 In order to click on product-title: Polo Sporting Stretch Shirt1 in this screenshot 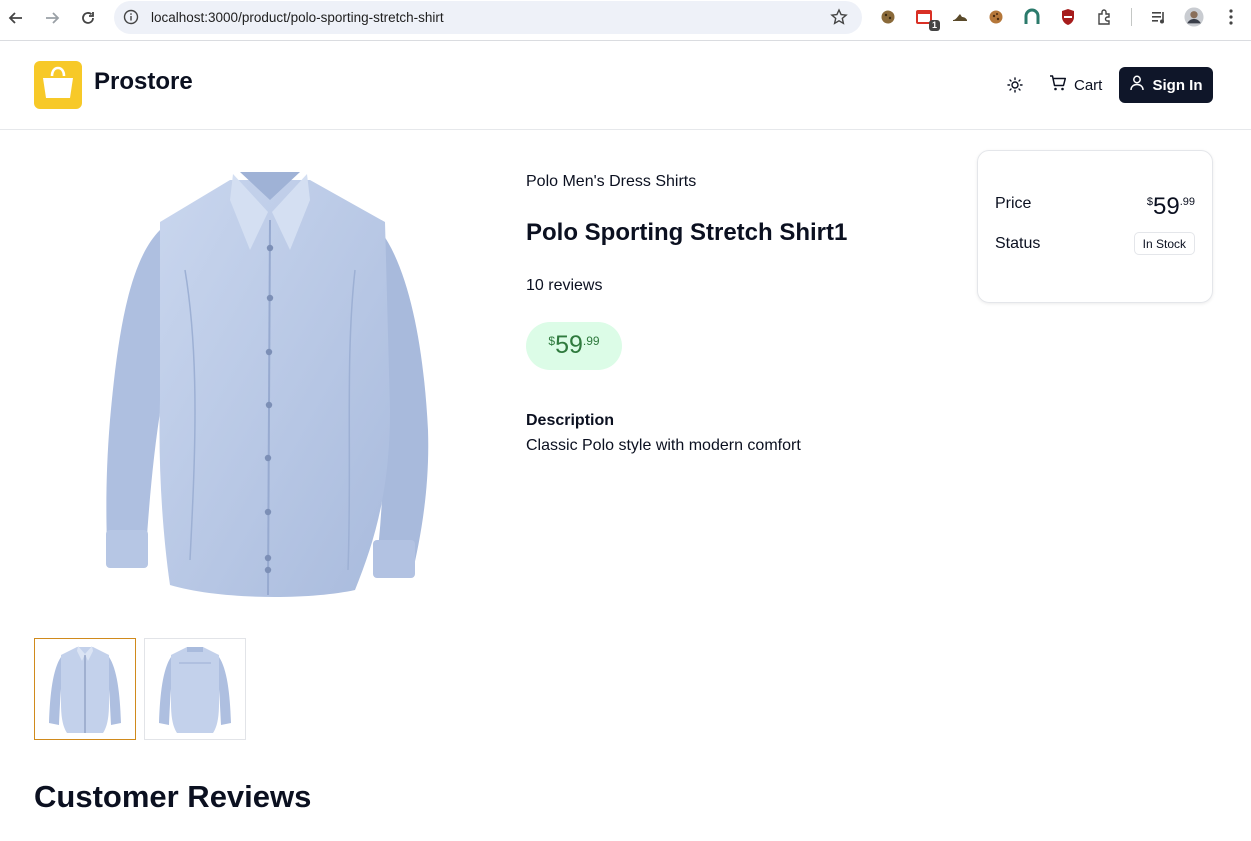, I will do `click(687, 232)`.